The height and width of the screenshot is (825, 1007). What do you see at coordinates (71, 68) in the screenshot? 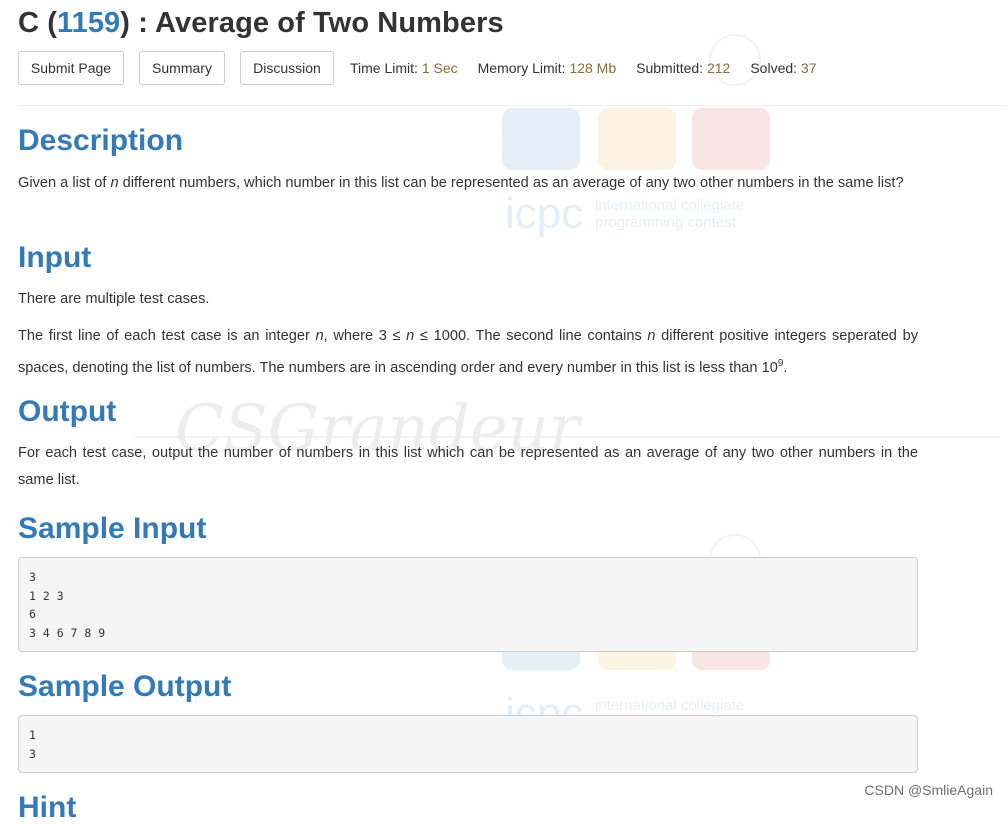
I see `submit-page-button: Submit Page` at bounding box center [71, 68].